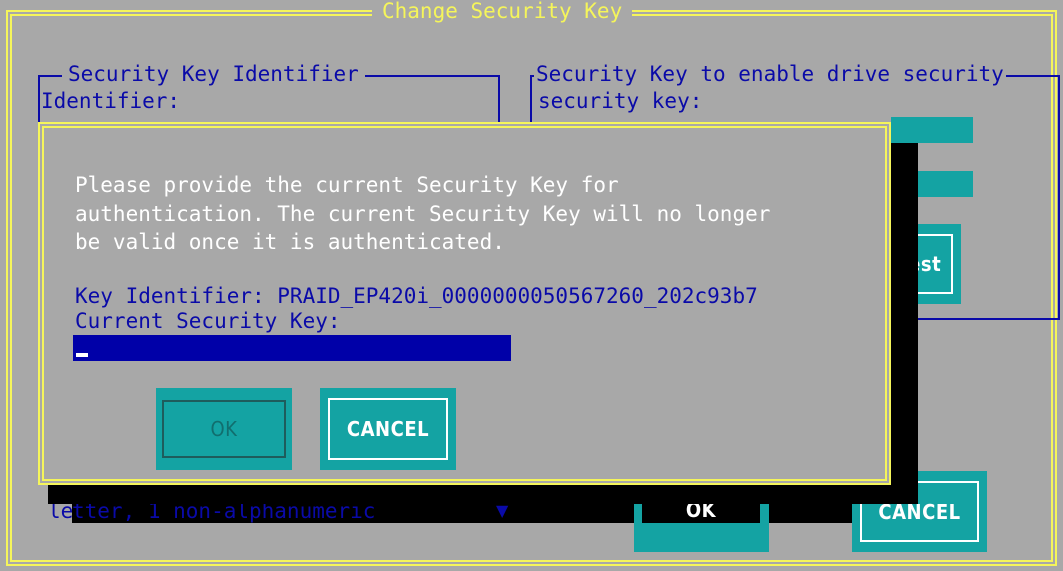 The width and height of the screenshot is (1063, 571). What do you see at coordinates (213, 74) in the screenshot?
I see `identifier-group-title: Security Key Identifier` at bounding box center [213, 74].